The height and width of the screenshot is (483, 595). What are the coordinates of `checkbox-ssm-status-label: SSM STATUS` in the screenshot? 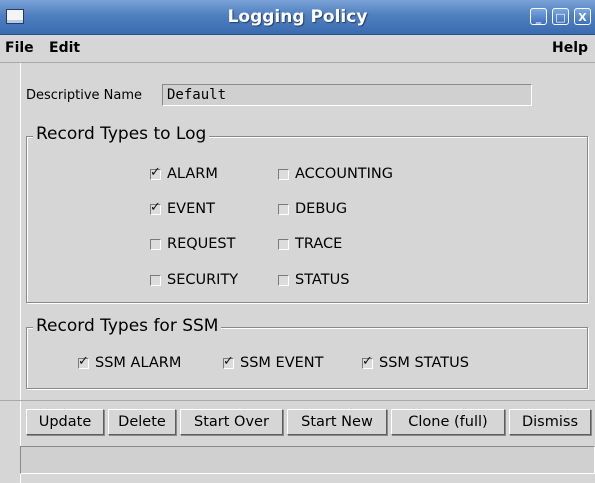 It's located at (424, 363).